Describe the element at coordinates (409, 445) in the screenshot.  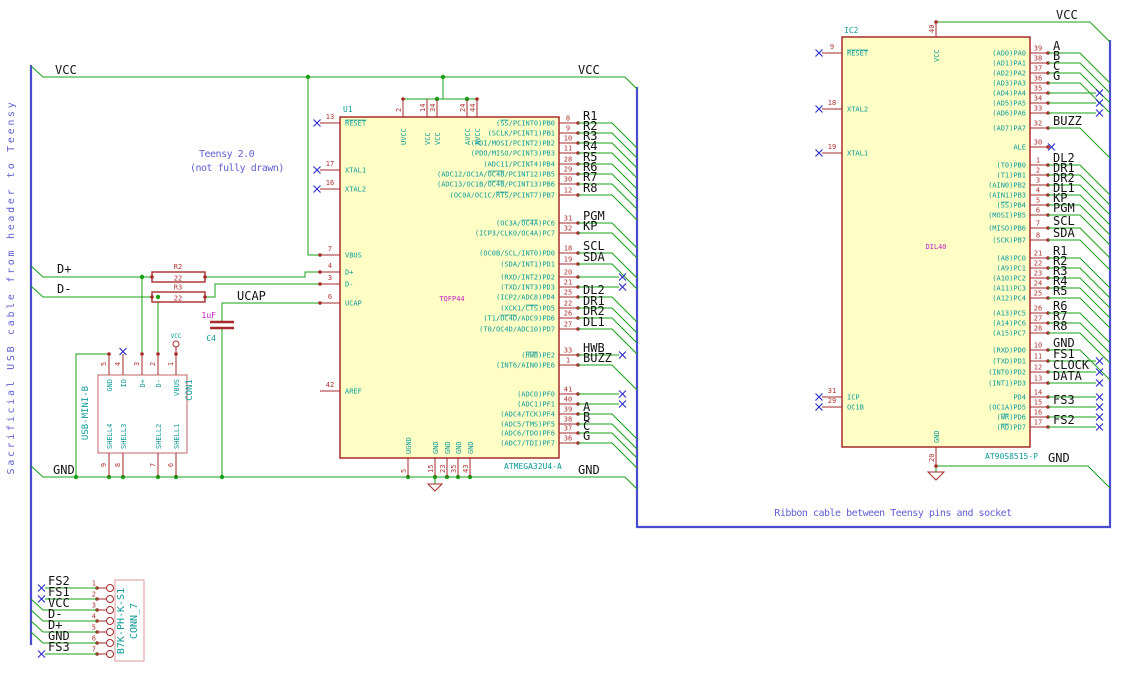
I see `pin-name: UGND` at that location.